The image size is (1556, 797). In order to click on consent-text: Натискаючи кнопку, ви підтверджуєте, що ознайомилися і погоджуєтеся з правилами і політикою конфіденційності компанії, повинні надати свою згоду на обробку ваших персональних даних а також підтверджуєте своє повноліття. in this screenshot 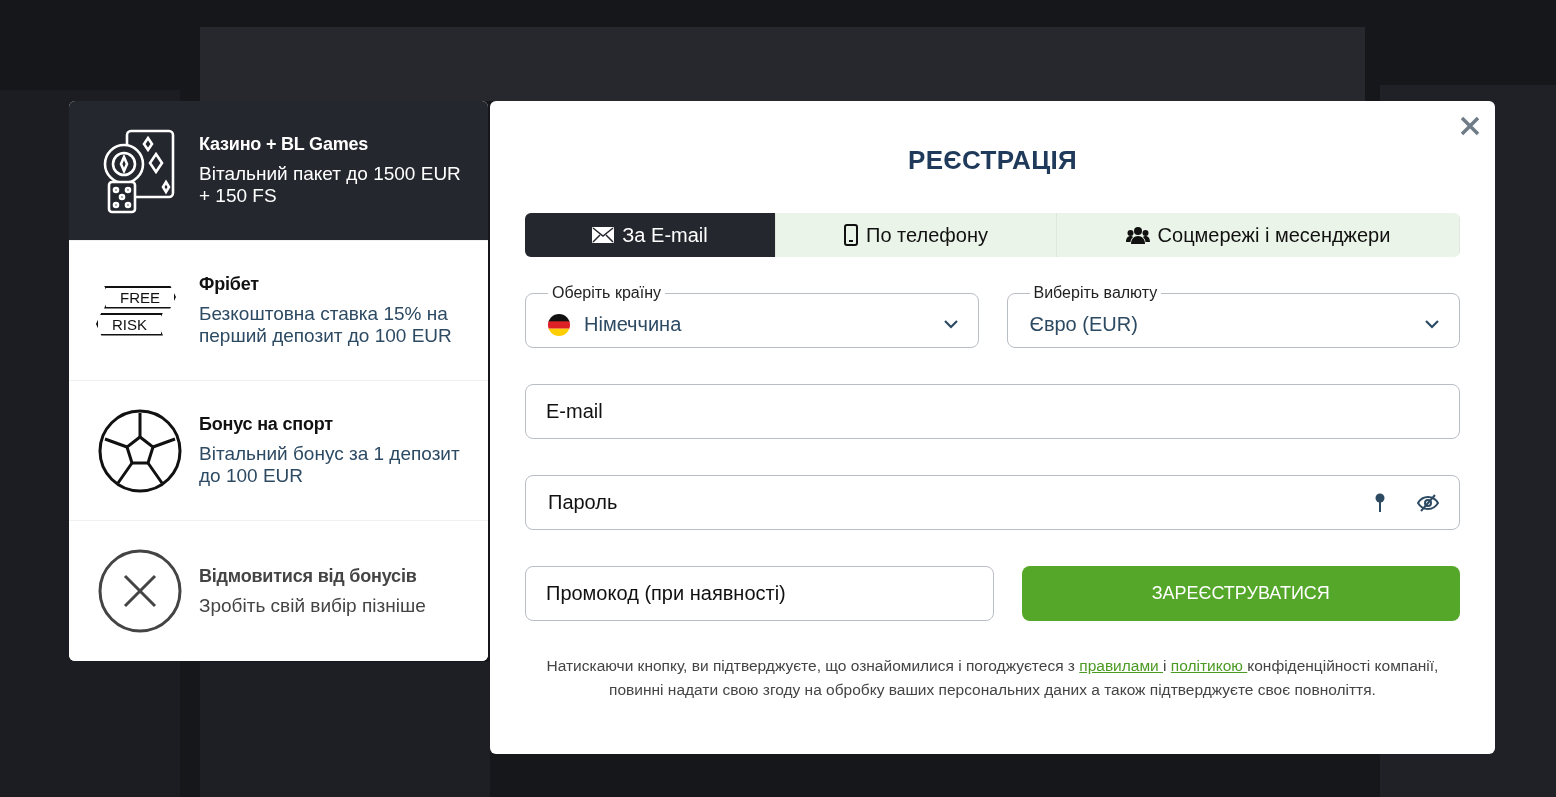, I will do `click(992, 678)`.